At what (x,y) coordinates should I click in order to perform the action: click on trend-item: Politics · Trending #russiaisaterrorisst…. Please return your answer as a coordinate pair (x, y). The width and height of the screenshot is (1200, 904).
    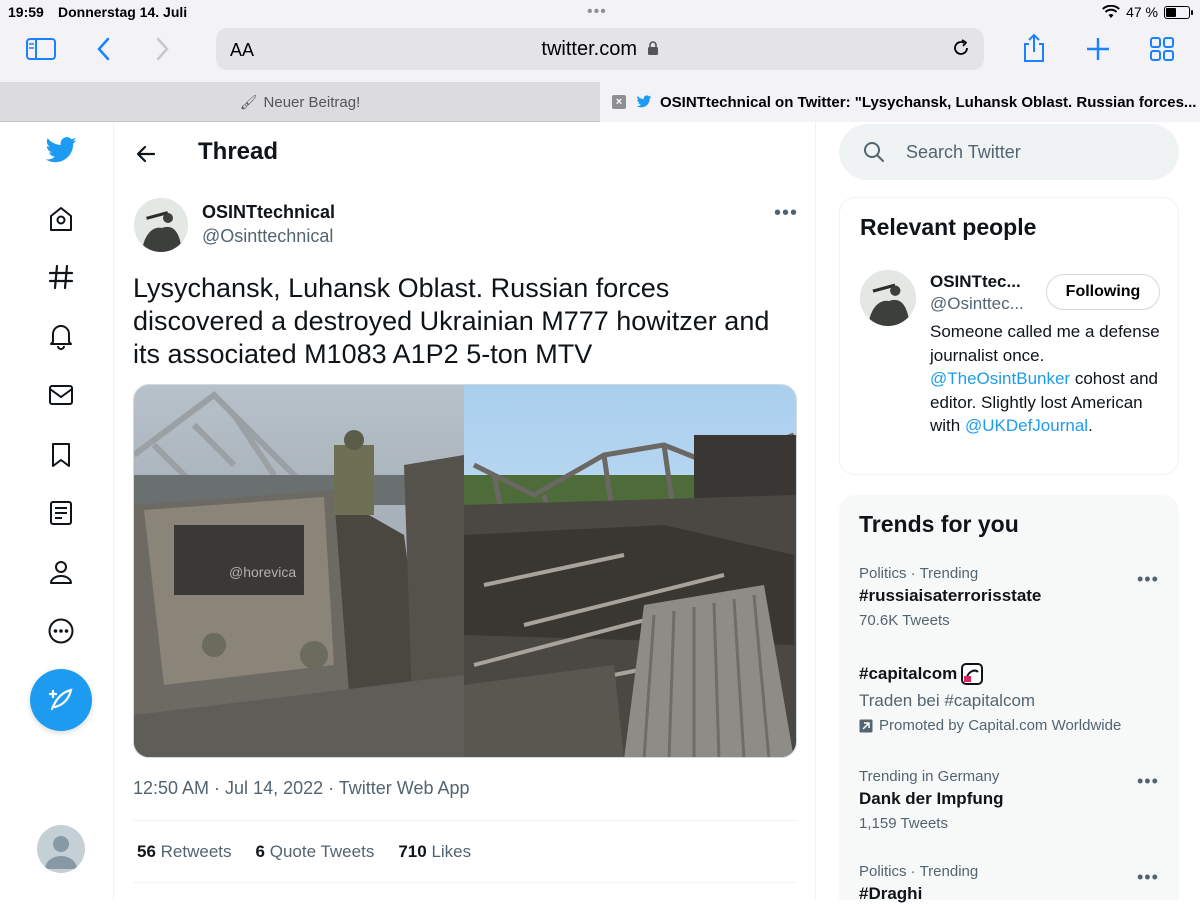
    Looking at the image, I should click on (1009, 597).